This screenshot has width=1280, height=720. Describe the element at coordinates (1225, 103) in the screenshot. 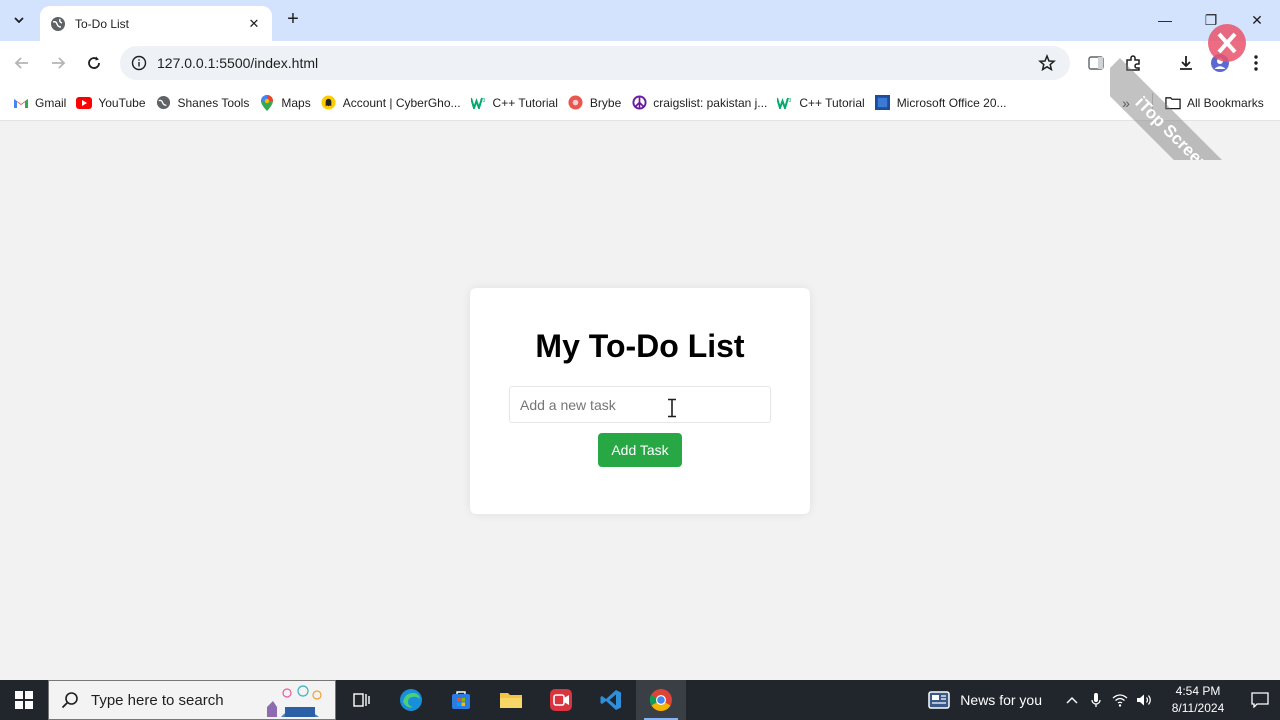

I see `all-bookmarks-label: All Bookmarks` at that location.